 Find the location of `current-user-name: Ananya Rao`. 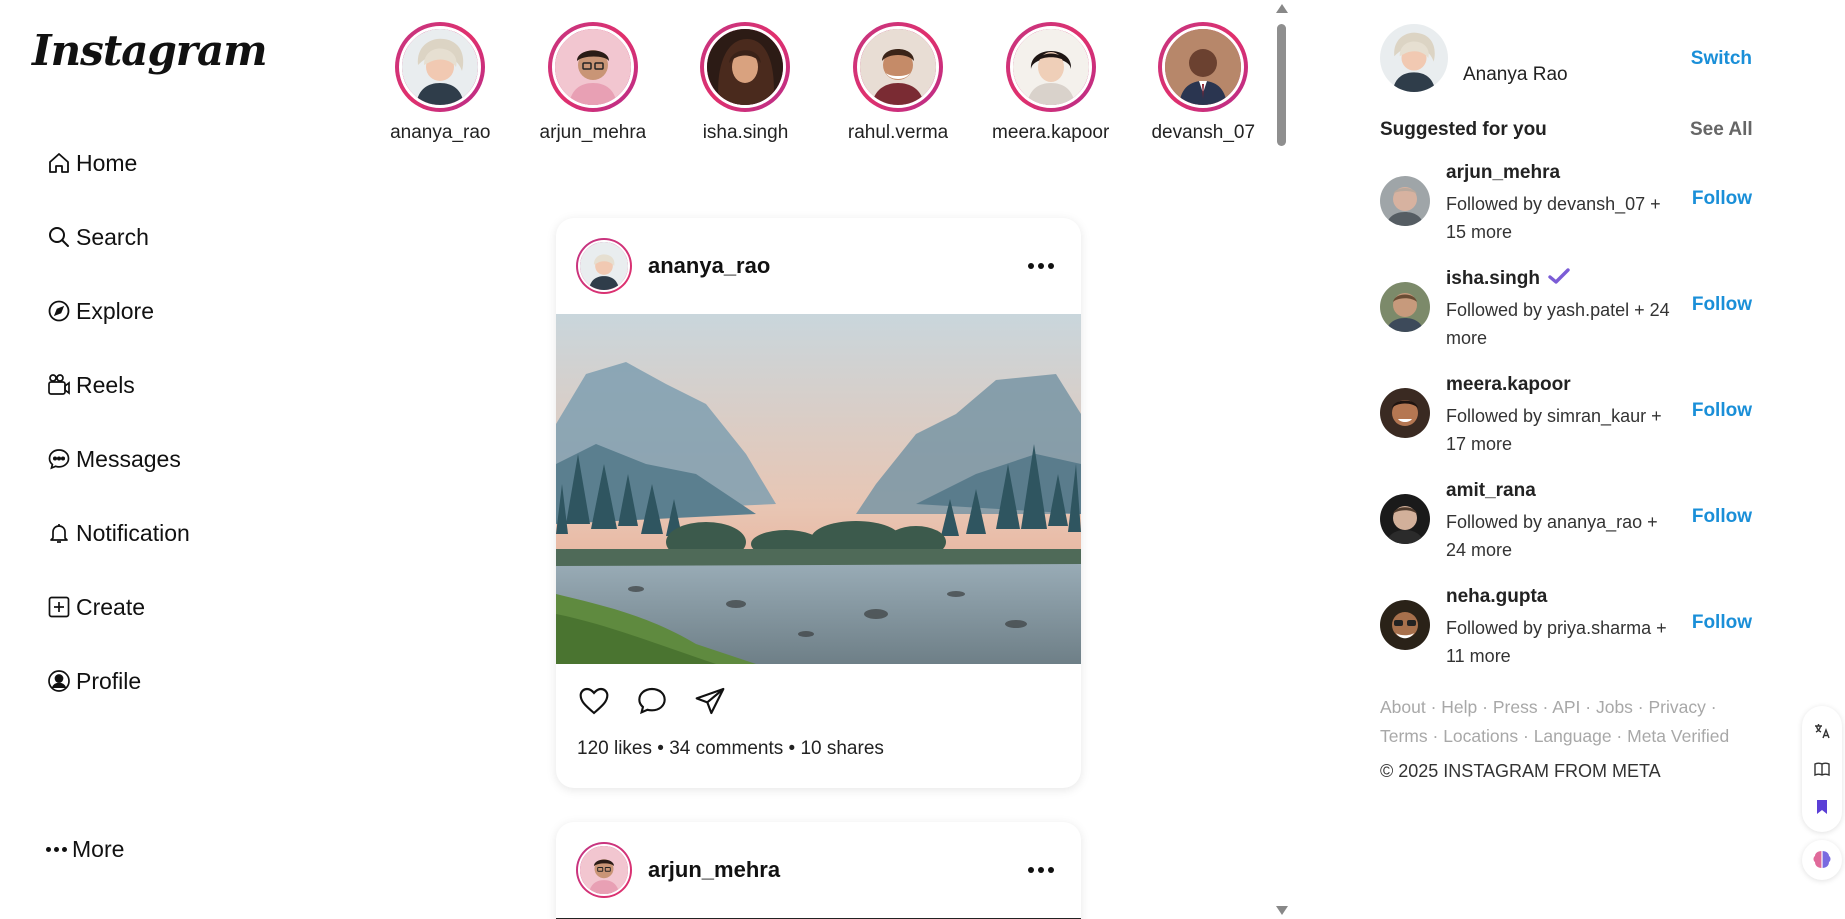

current-user-name: Ananya Rao is located at coordinates (1515, 74).